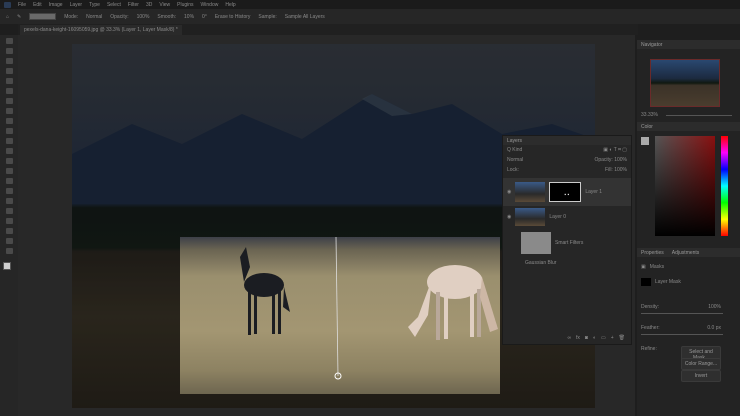 The image size is (740, 416). Describe the element at coordinates (43, 16) in the screenshot. I see `brush-preset-picker` at that location.